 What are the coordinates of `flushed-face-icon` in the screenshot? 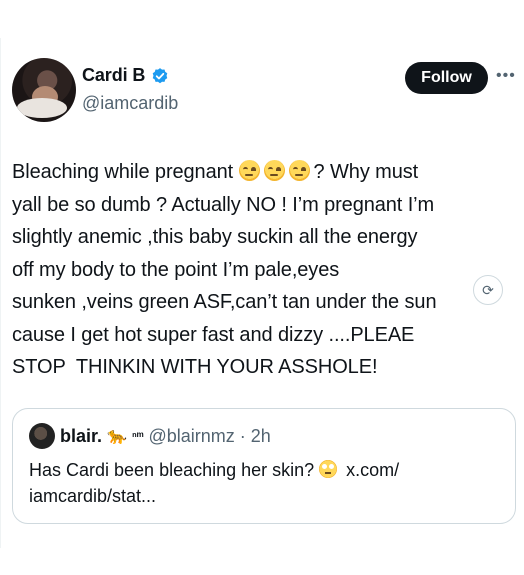 It's located at (328, 469).